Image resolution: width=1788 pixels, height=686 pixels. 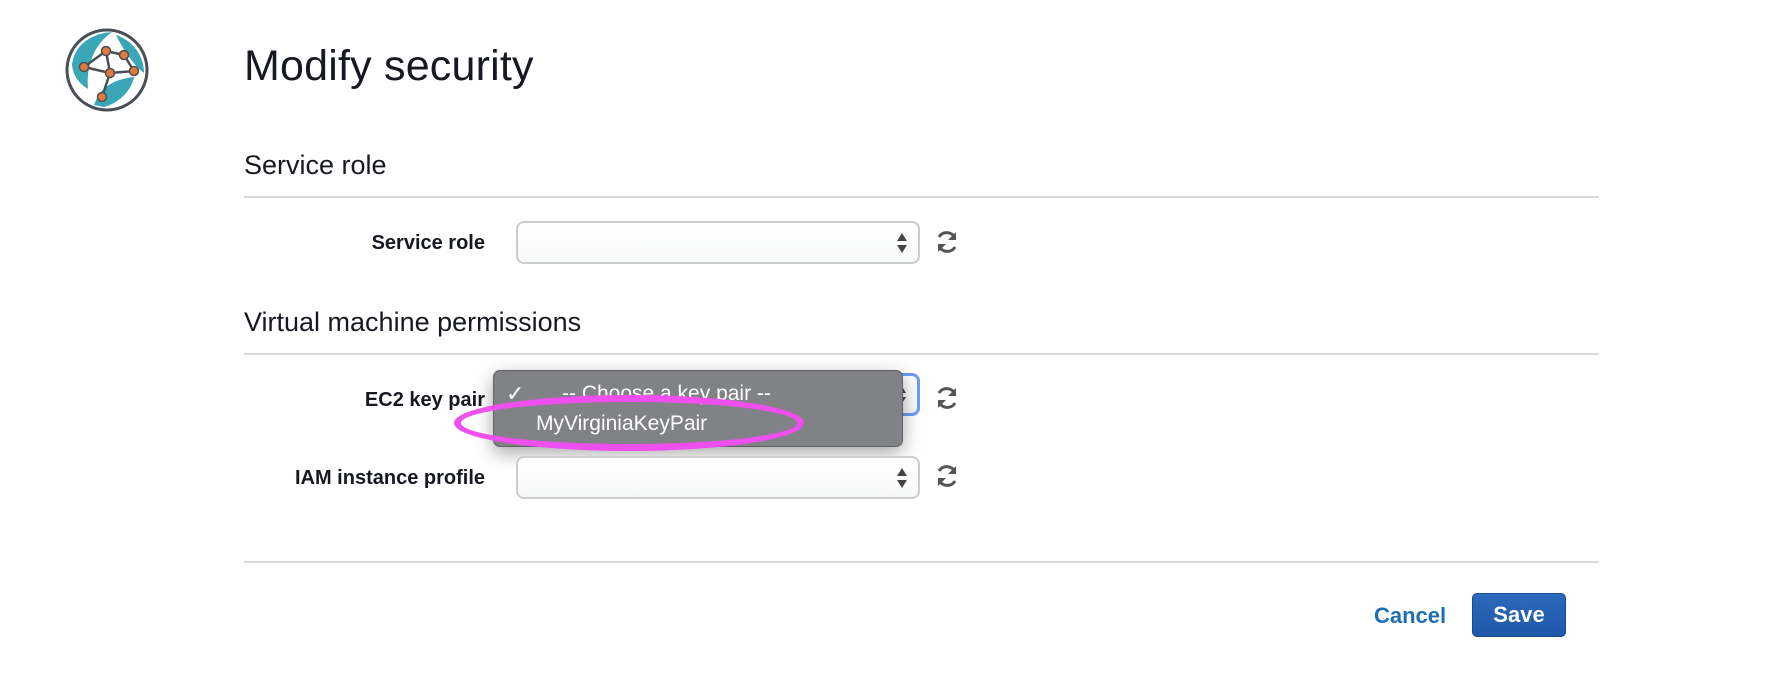 I want to click on footer-divider, so click(x=921, y=562).